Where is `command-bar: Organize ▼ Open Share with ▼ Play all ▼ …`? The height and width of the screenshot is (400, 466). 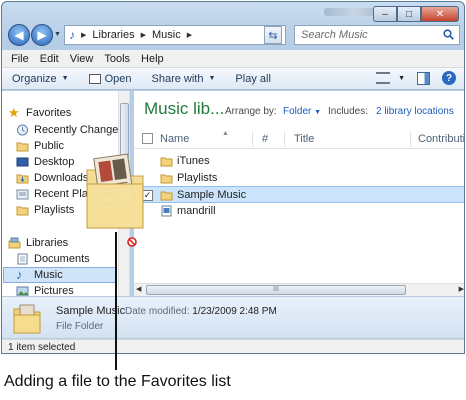
command-bar: Organize ▼ Open Share with ▼ Play all ▼ … is located at coordinates (233, 79).